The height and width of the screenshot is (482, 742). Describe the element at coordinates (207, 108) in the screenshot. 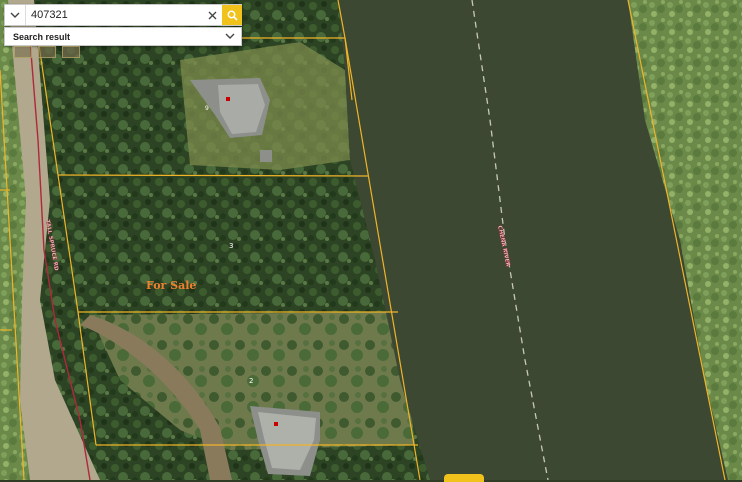

I see `lot-label-9: 9` at that location.